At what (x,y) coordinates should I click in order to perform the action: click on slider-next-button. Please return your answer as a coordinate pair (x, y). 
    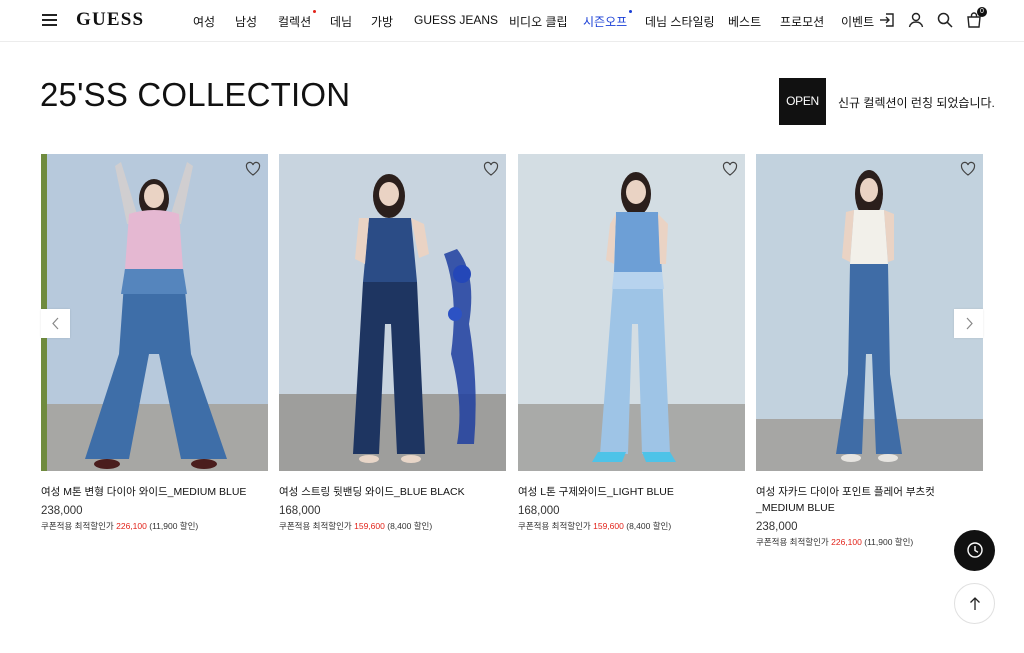
    Looking at the image, I should click on (968, 323).